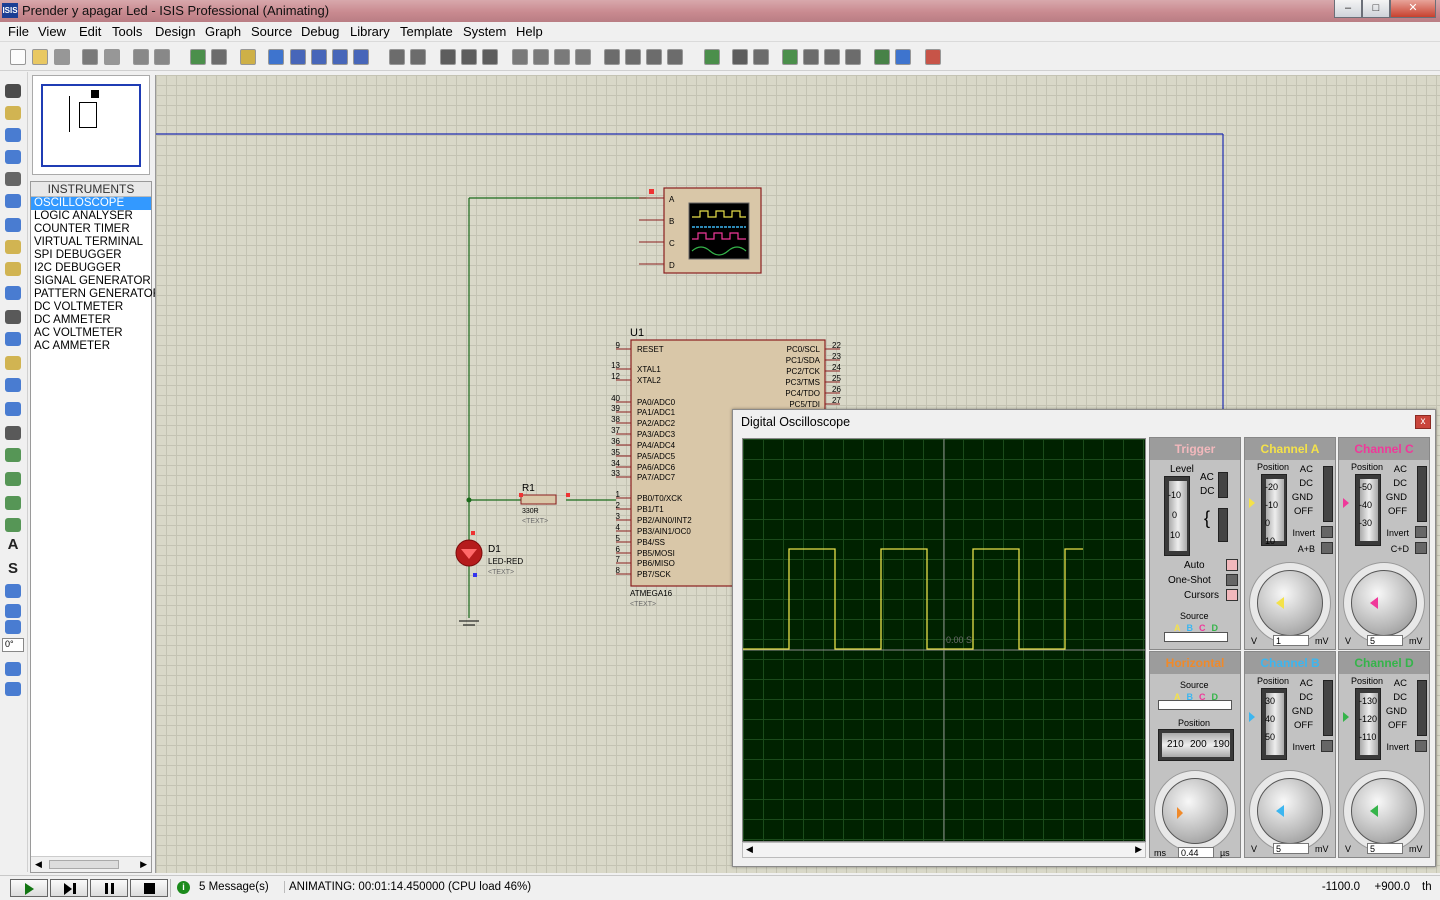 The width and height of the screenshot is (1440, 900). What do you see at coordinates (484, 31) in the screenshot?
I see `menu-system: System` at bounding box center [484, 31].